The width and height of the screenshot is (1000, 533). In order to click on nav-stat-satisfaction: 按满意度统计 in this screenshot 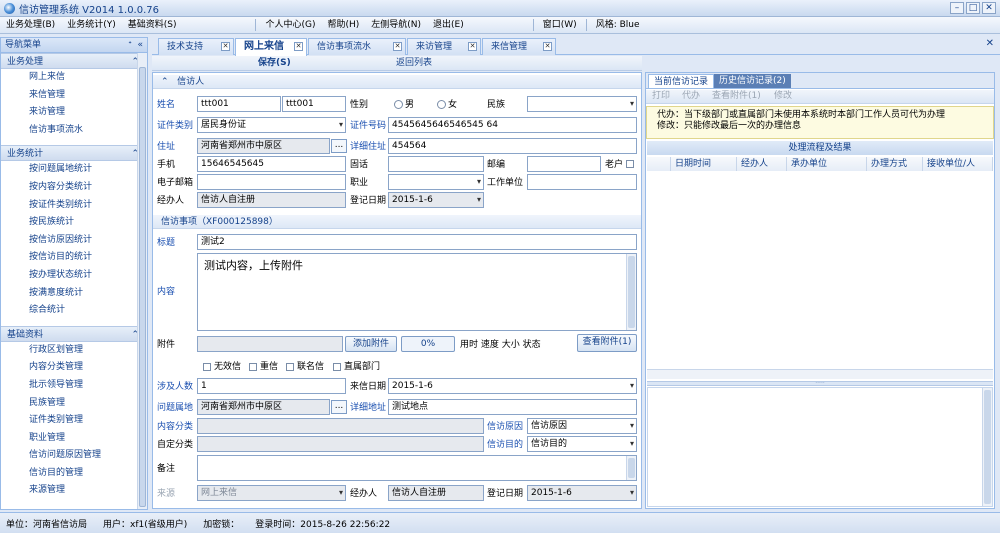, I will do `click(74, 294)`.